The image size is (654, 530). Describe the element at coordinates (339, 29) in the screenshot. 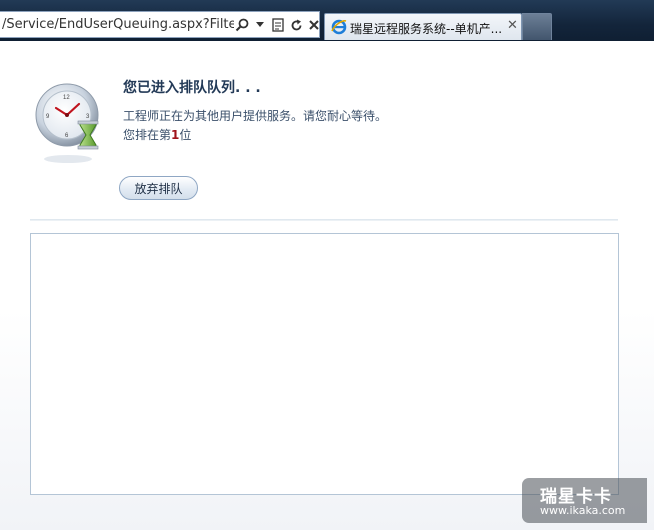

I see `ie-icon` at that location.